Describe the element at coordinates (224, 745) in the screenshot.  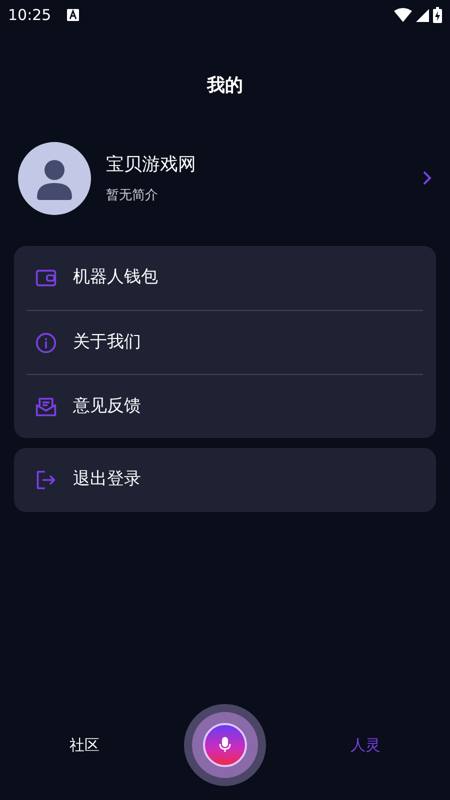
I see `microphone-icon` at that location.